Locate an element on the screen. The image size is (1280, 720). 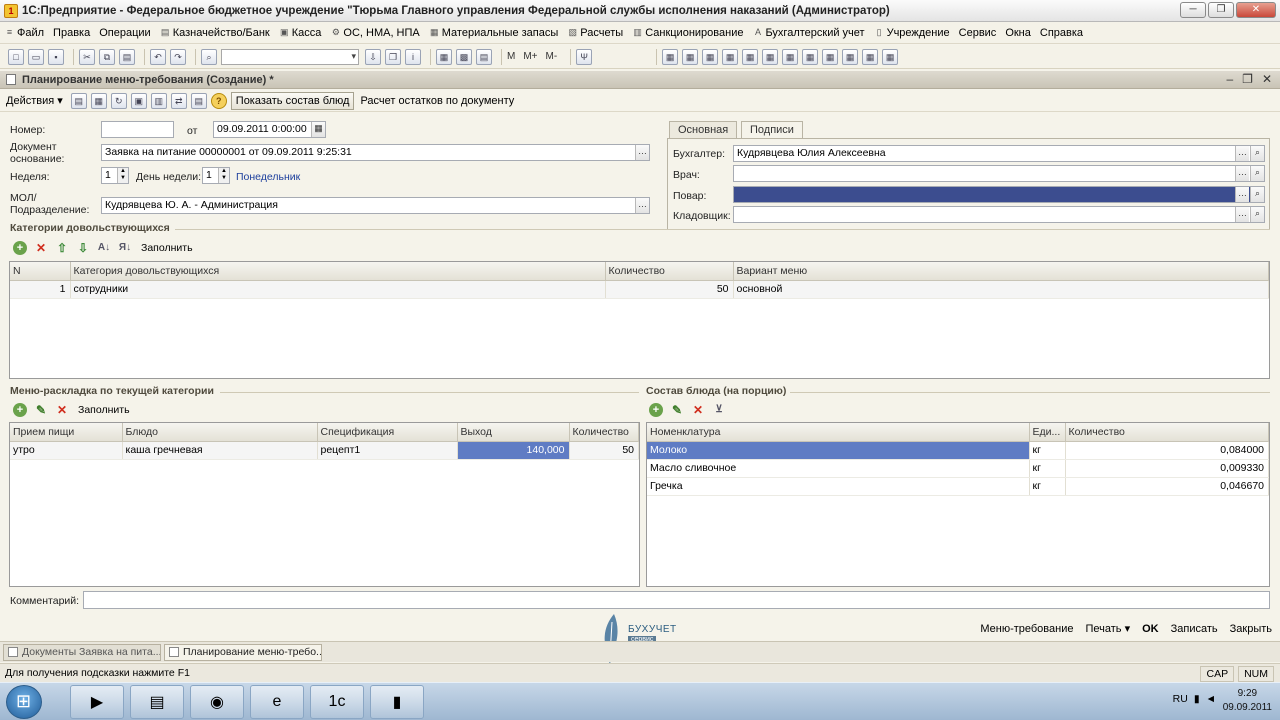
doctor-search-icon: ⌕ is located at coordinates (1257, 173).